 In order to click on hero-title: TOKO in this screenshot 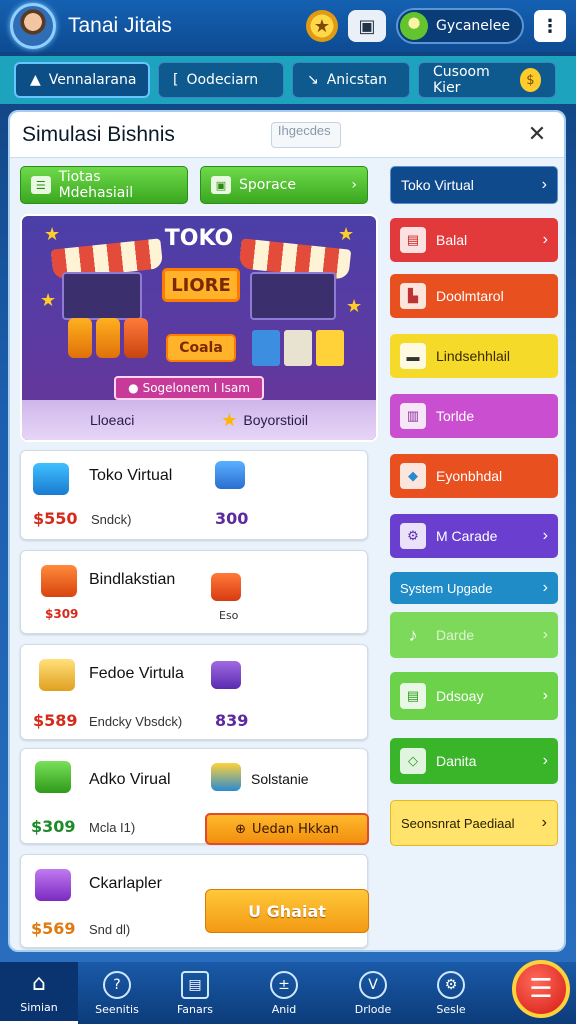, I will do `click(199, 238)`.